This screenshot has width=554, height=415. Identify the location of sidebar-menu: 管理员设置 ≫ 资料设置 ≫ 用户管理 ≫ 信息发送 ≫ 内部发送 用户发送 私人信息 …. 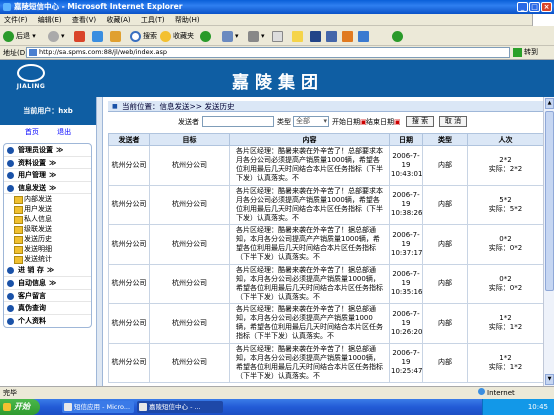
(47, 236).